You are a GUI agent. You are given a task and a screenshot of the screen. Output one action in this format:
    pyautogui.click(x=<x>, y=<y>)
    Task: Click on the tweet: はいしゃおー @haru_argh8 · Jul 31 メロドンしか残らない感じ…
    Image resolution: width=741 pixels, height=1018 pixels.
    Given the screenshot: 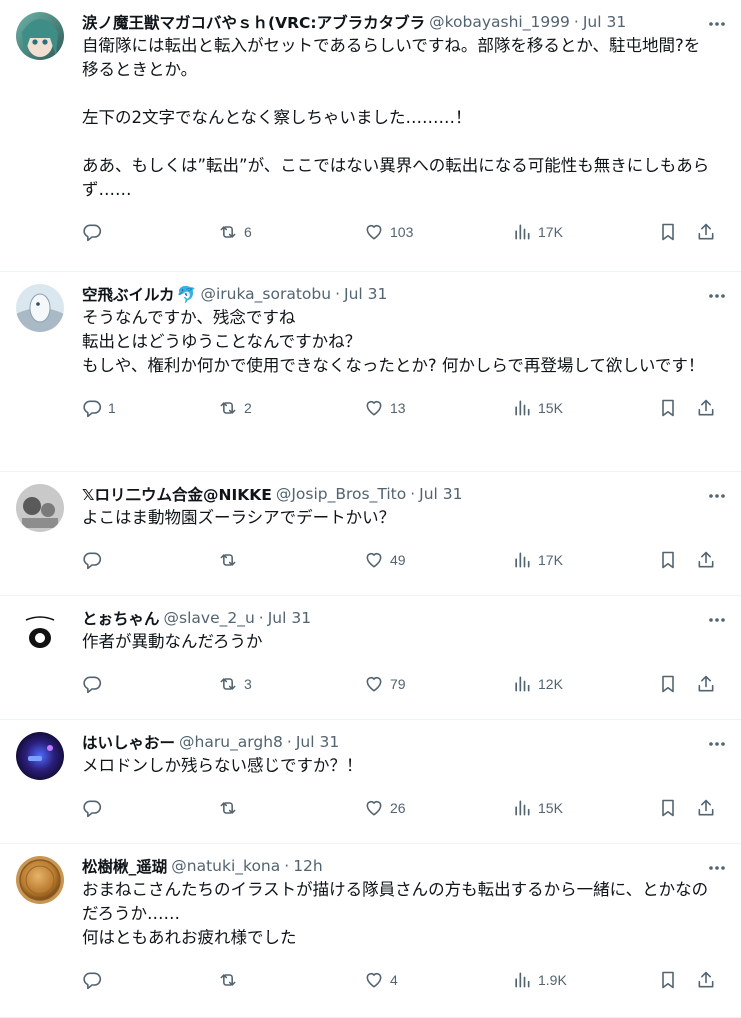 What is the action you would take?
    pyautogui.click(x=370, y=782)
    